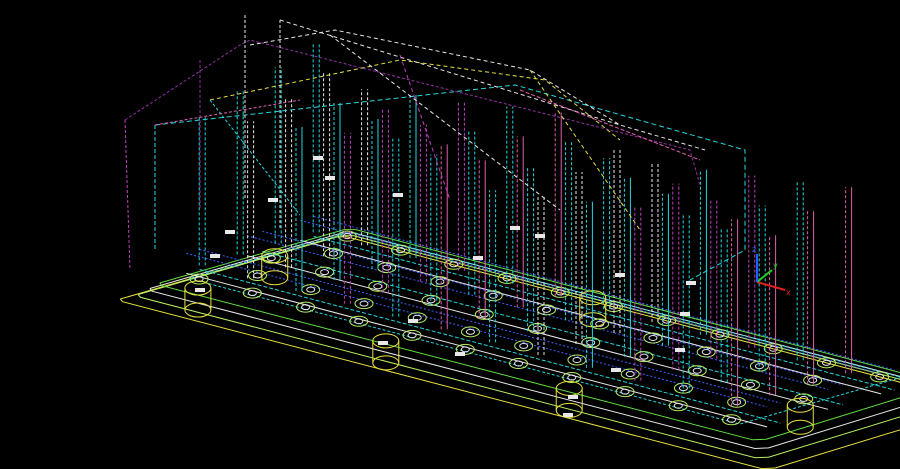 The height and width of the screenshot is (469, 900). I want to click on axis-triad: x y z, so click(771, 271).